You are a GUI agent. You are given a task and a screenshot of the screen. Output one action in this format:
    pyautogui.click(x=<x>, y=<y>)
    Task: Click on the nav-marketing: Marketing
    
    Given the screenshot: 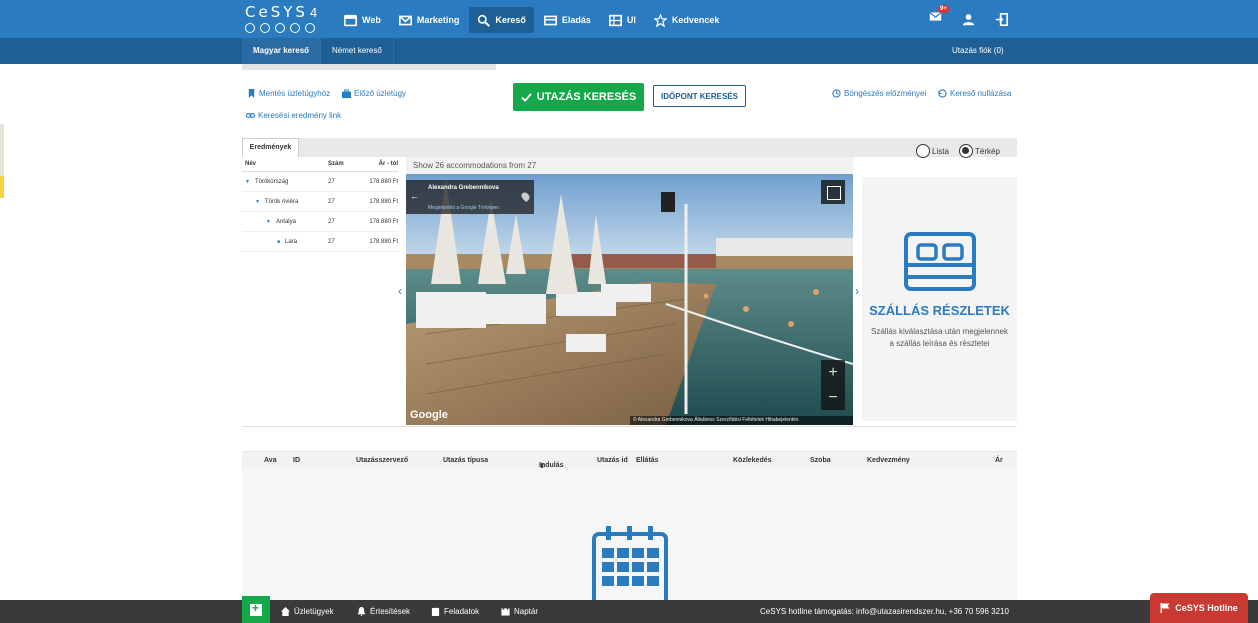 What is the action you would take?
    pyautogui.click(x=429, y=20)
    